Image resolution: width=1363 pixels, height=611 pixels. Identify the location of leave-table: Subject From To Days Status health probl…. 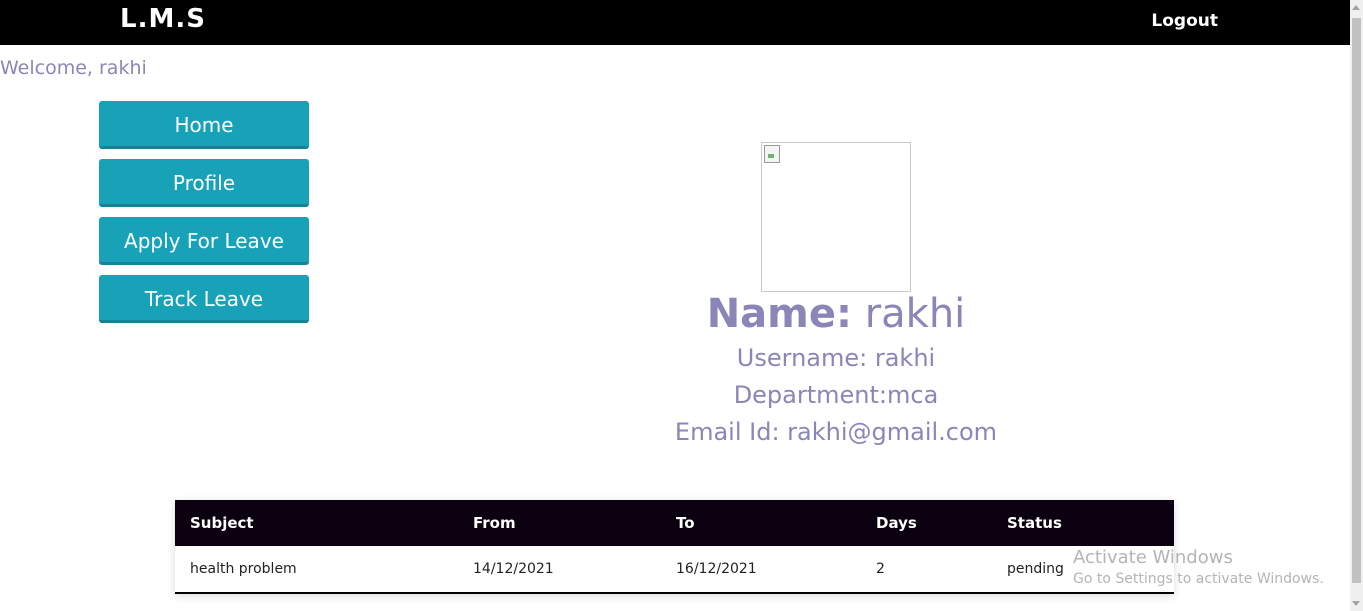
(674, 547).